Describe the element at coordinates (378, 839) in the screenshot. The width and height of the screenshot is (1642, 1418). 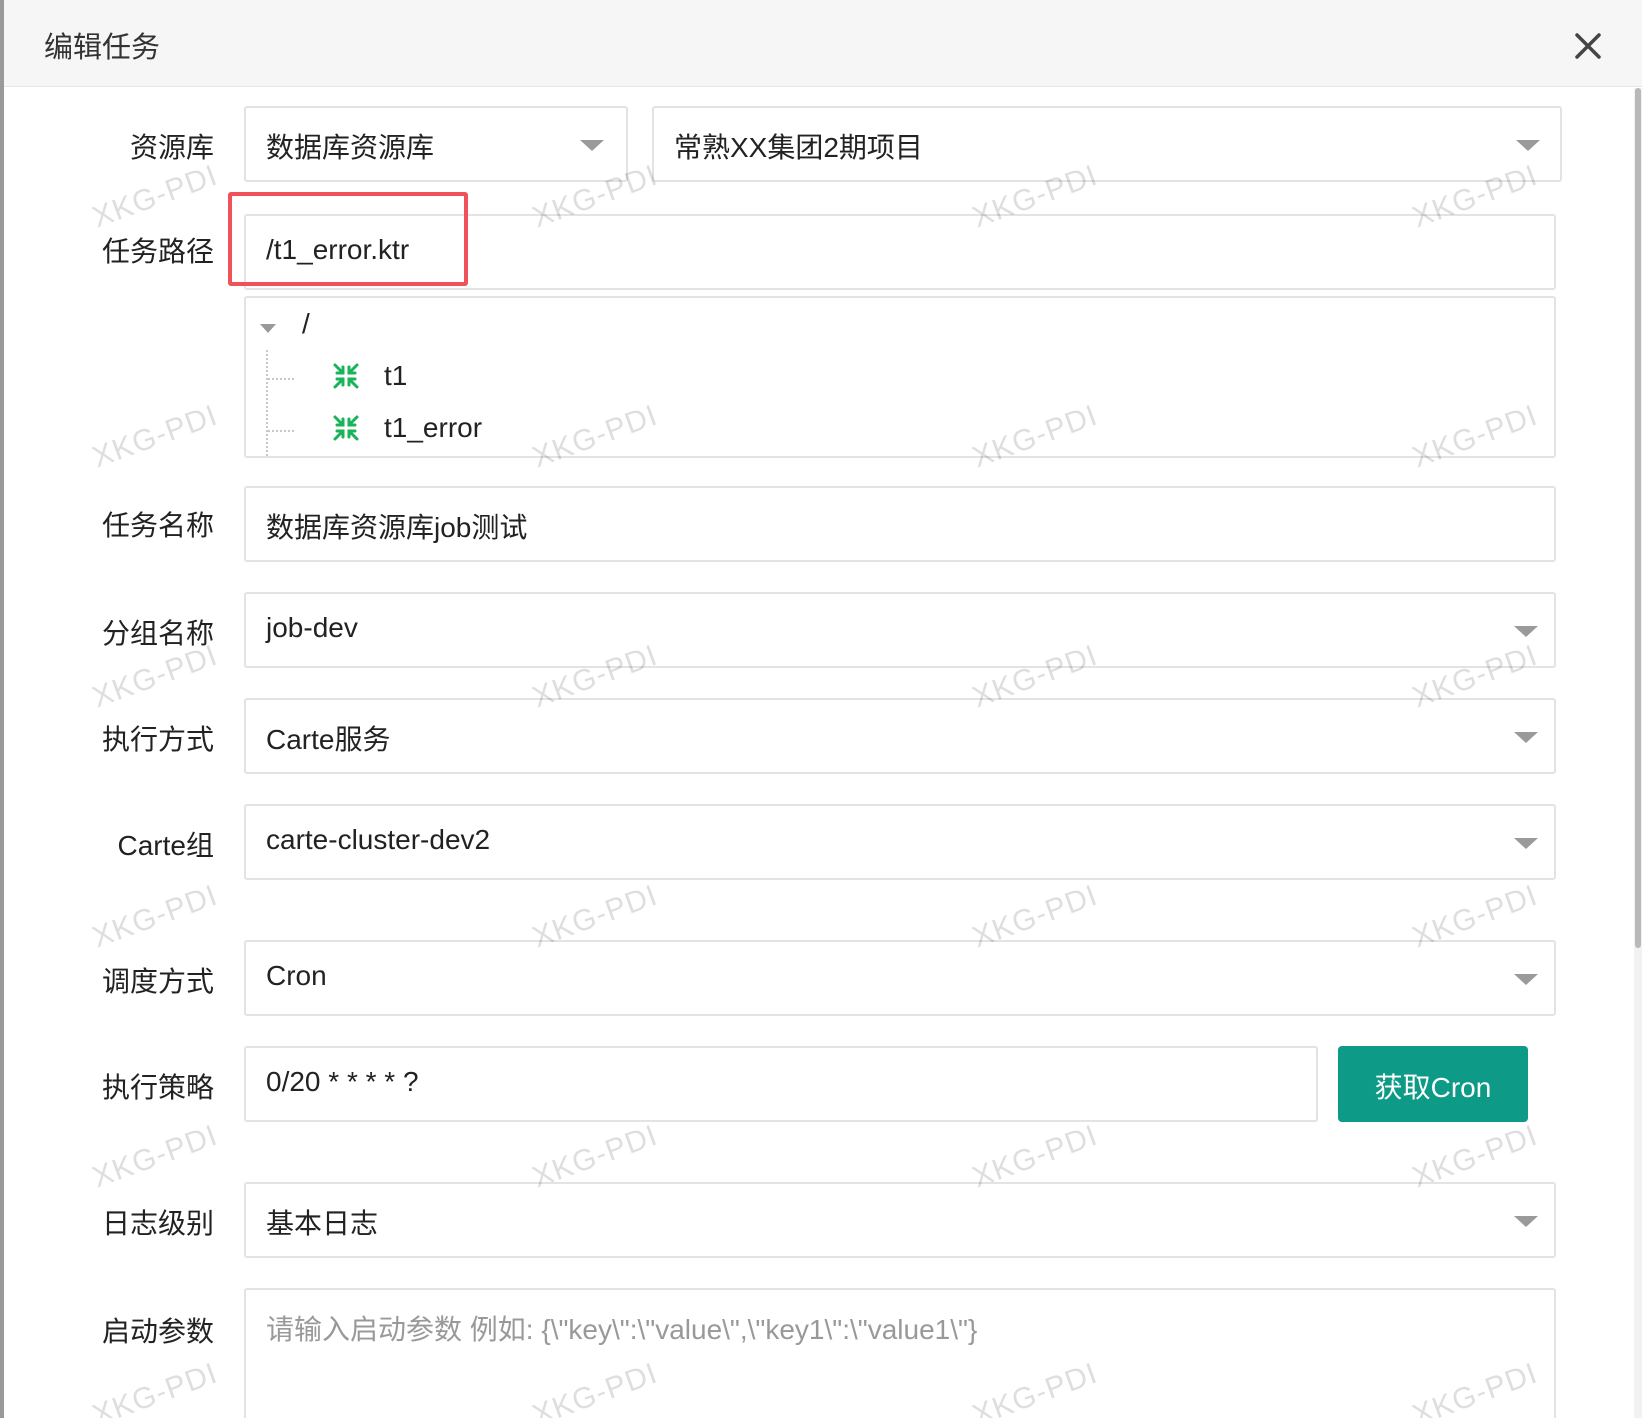
I see `carte-group-value: carte-cluster-dev2` at that location.